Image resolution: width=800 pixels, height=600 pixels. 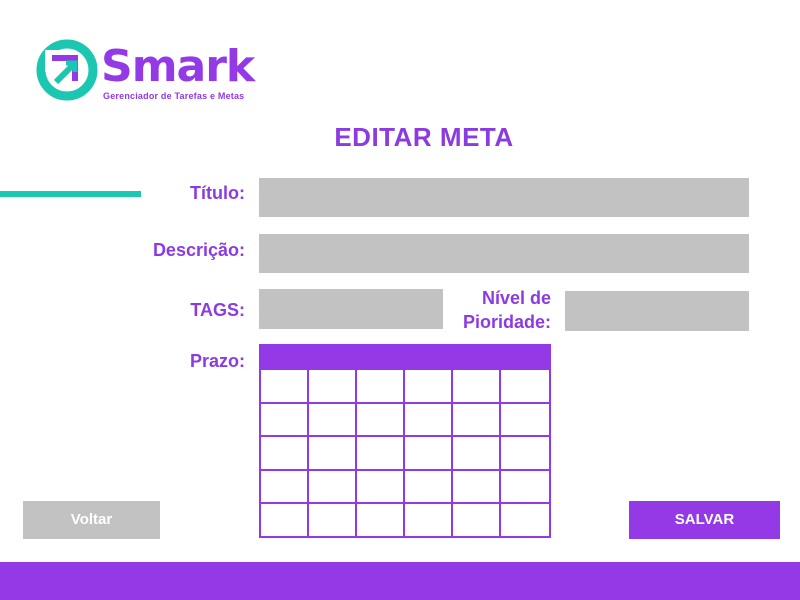 What do you see at coordinates (198, 250) in the screenshot?
I see `descricao-label: Descrição:` at bounding box center [198, 250].